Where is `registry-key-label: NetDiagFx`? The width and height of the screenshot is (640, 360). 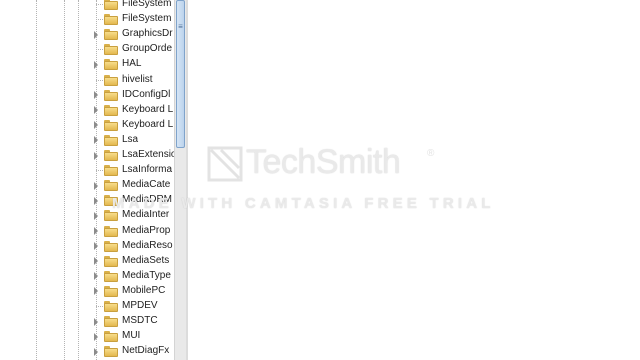 registry-key-label: NetDiagFx is located at coordinates (146, 351).